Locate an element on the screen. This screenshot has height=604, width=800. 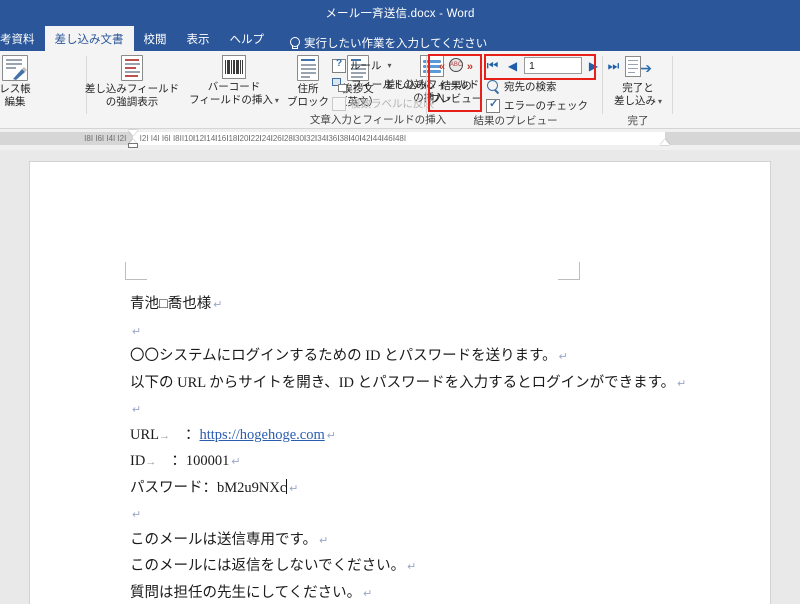
first-record-button: ⏮ is located at coordinates (492, 65).